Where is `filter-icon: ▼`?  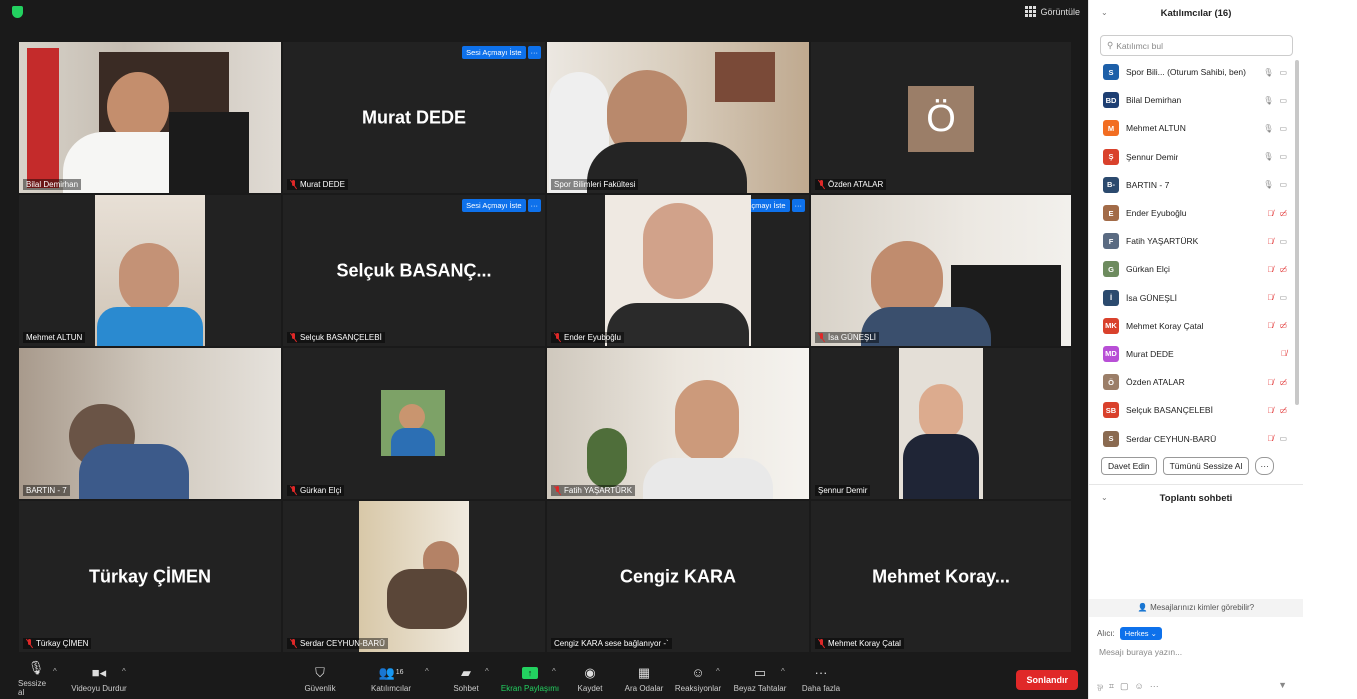
filter-icon: ▼ is located at coordinates (1282, 685).